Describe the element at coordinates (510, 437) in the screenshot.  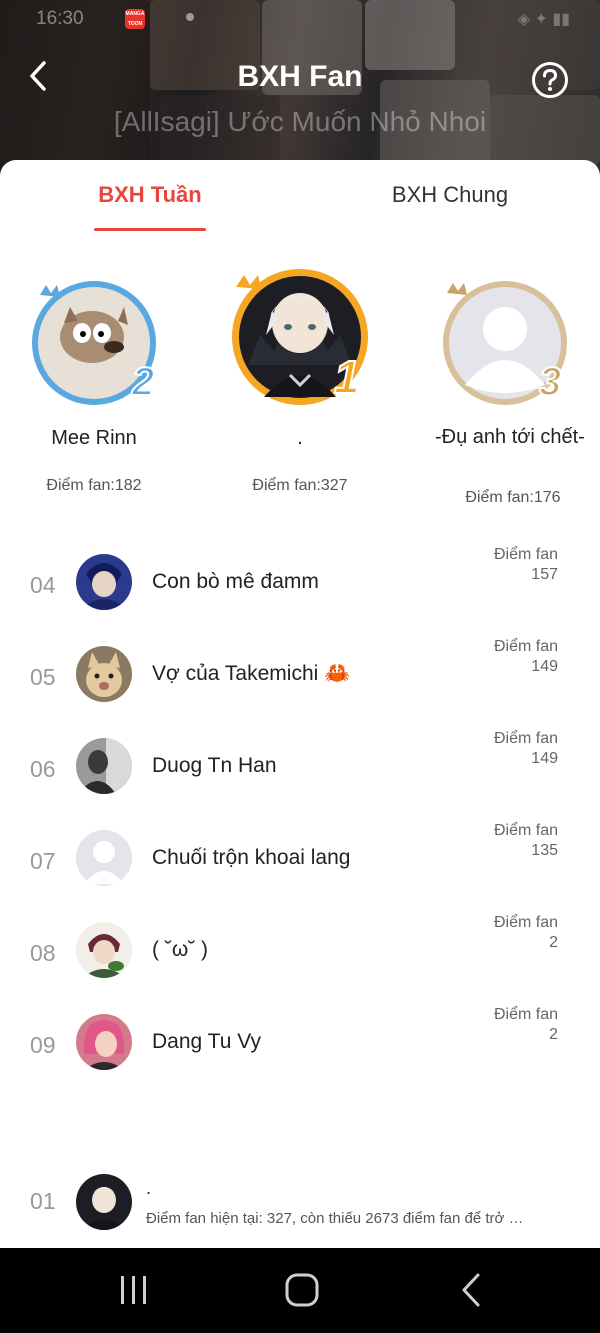
I see `podium-name: -Đụ anh tới chết-` at that location.